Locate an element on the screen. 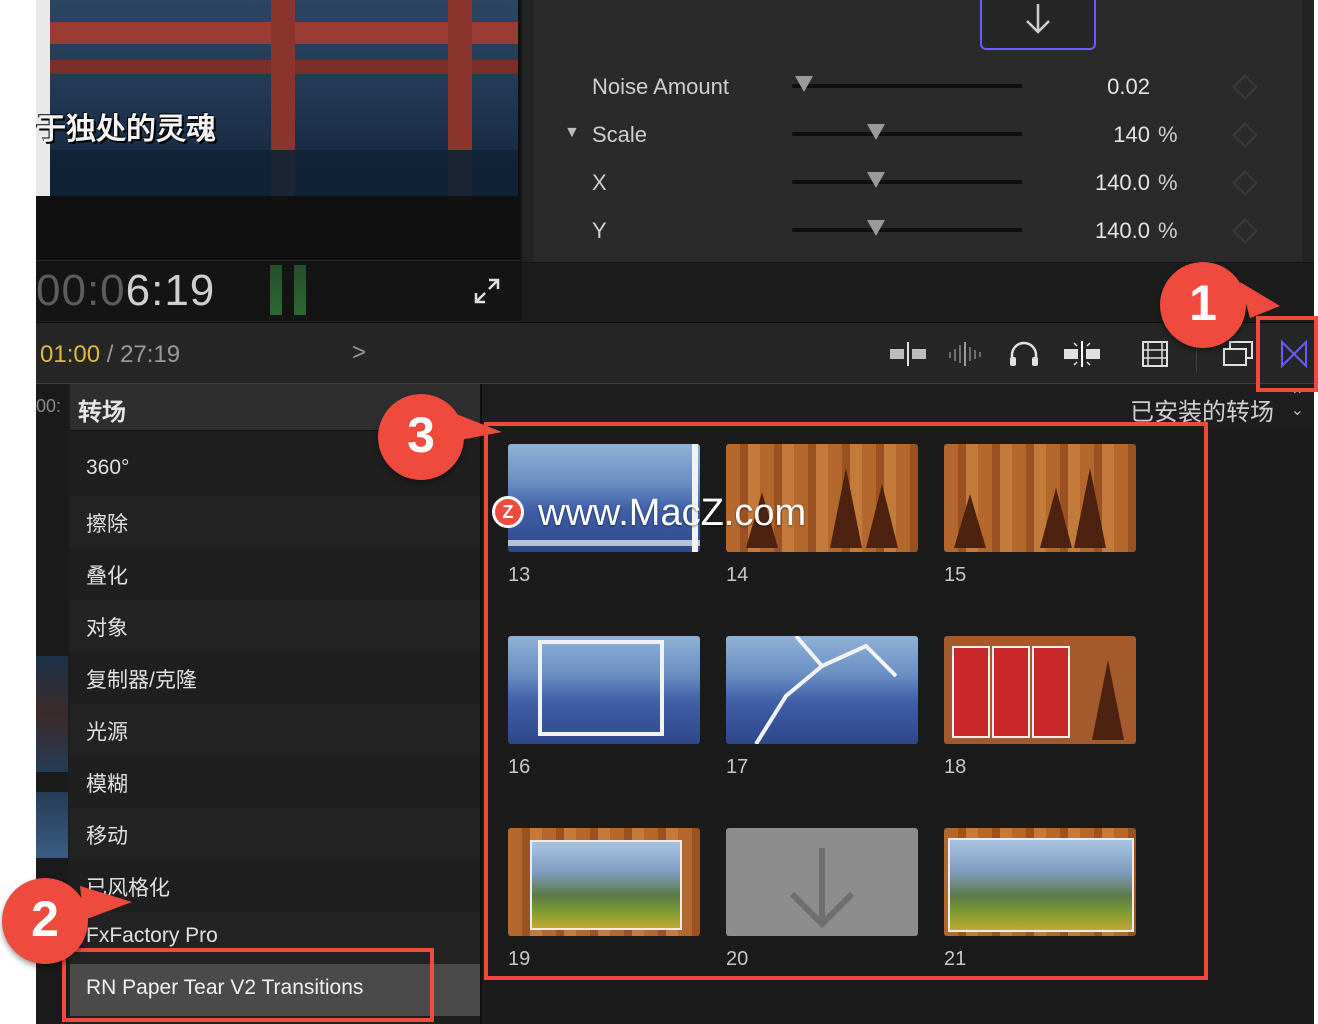 This screenshot has height=1024, width=1318. category-wipe: 擦除 is located at coordinates (275, 522).